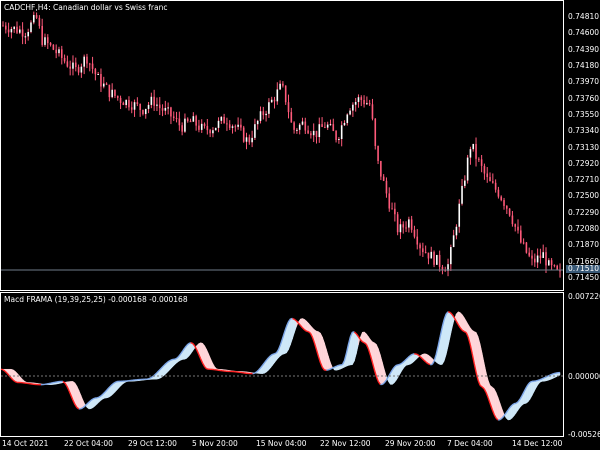  I want to click on price-tick-label: 0.72500, so click(584, 196).